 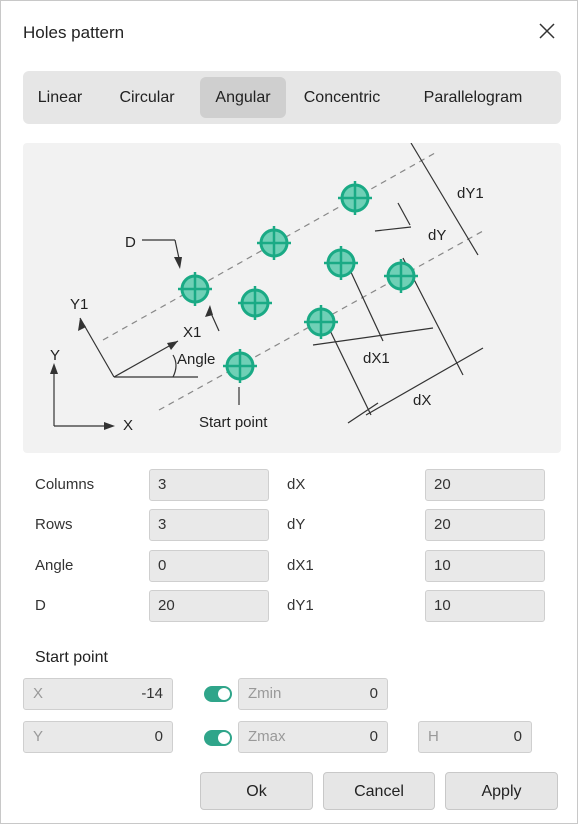 I want to click on label-y1: Y1, so click(x=79, y=304).